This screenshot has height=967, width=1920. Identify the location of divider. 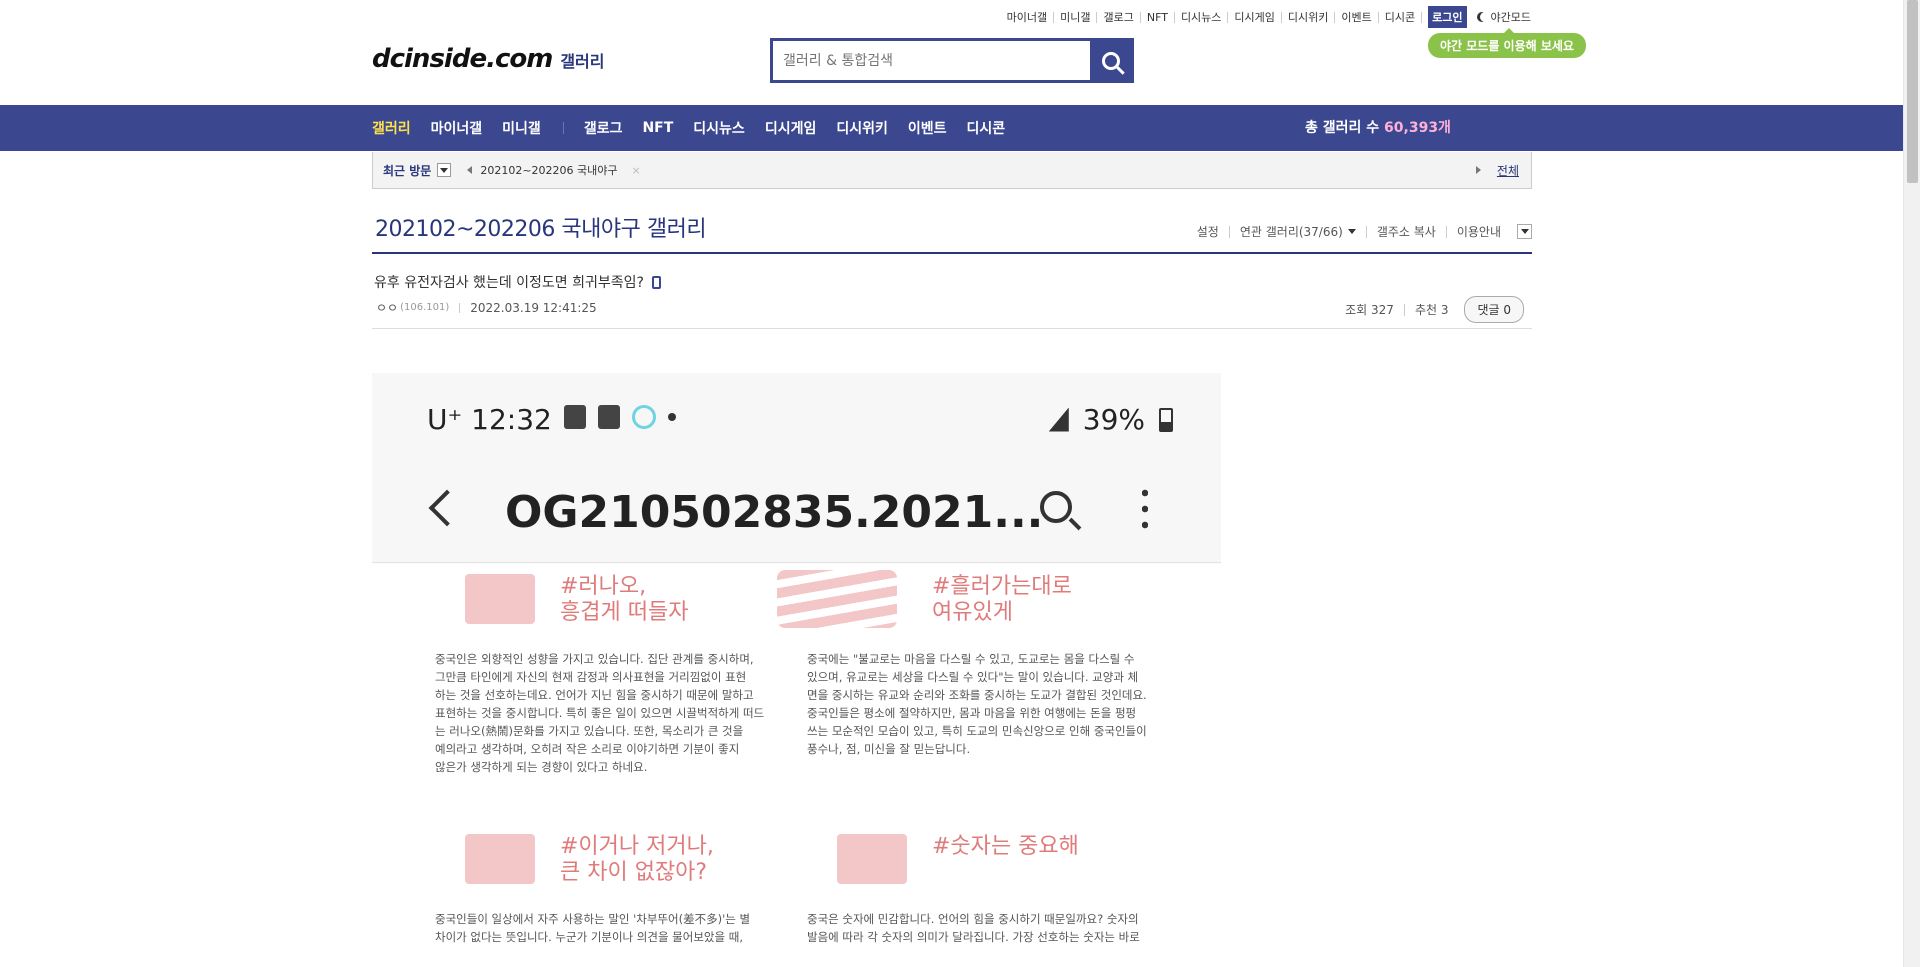
(460, 307).